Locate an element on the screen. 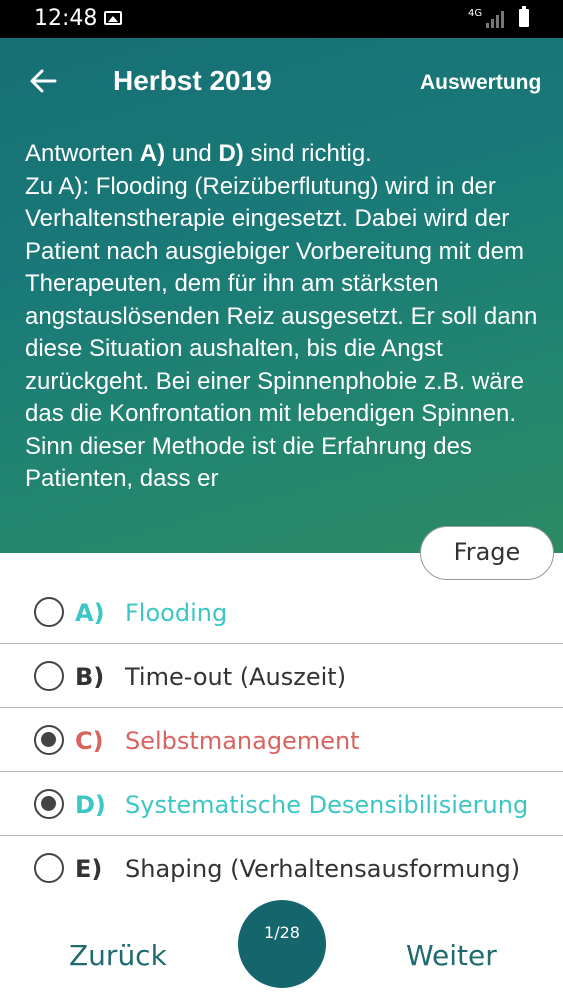 Image resolution: width=563 pixels, height=1000 pixels. explanation-lead: Antworten A) und D) sind richtig. is located at coordinates (198, 153).